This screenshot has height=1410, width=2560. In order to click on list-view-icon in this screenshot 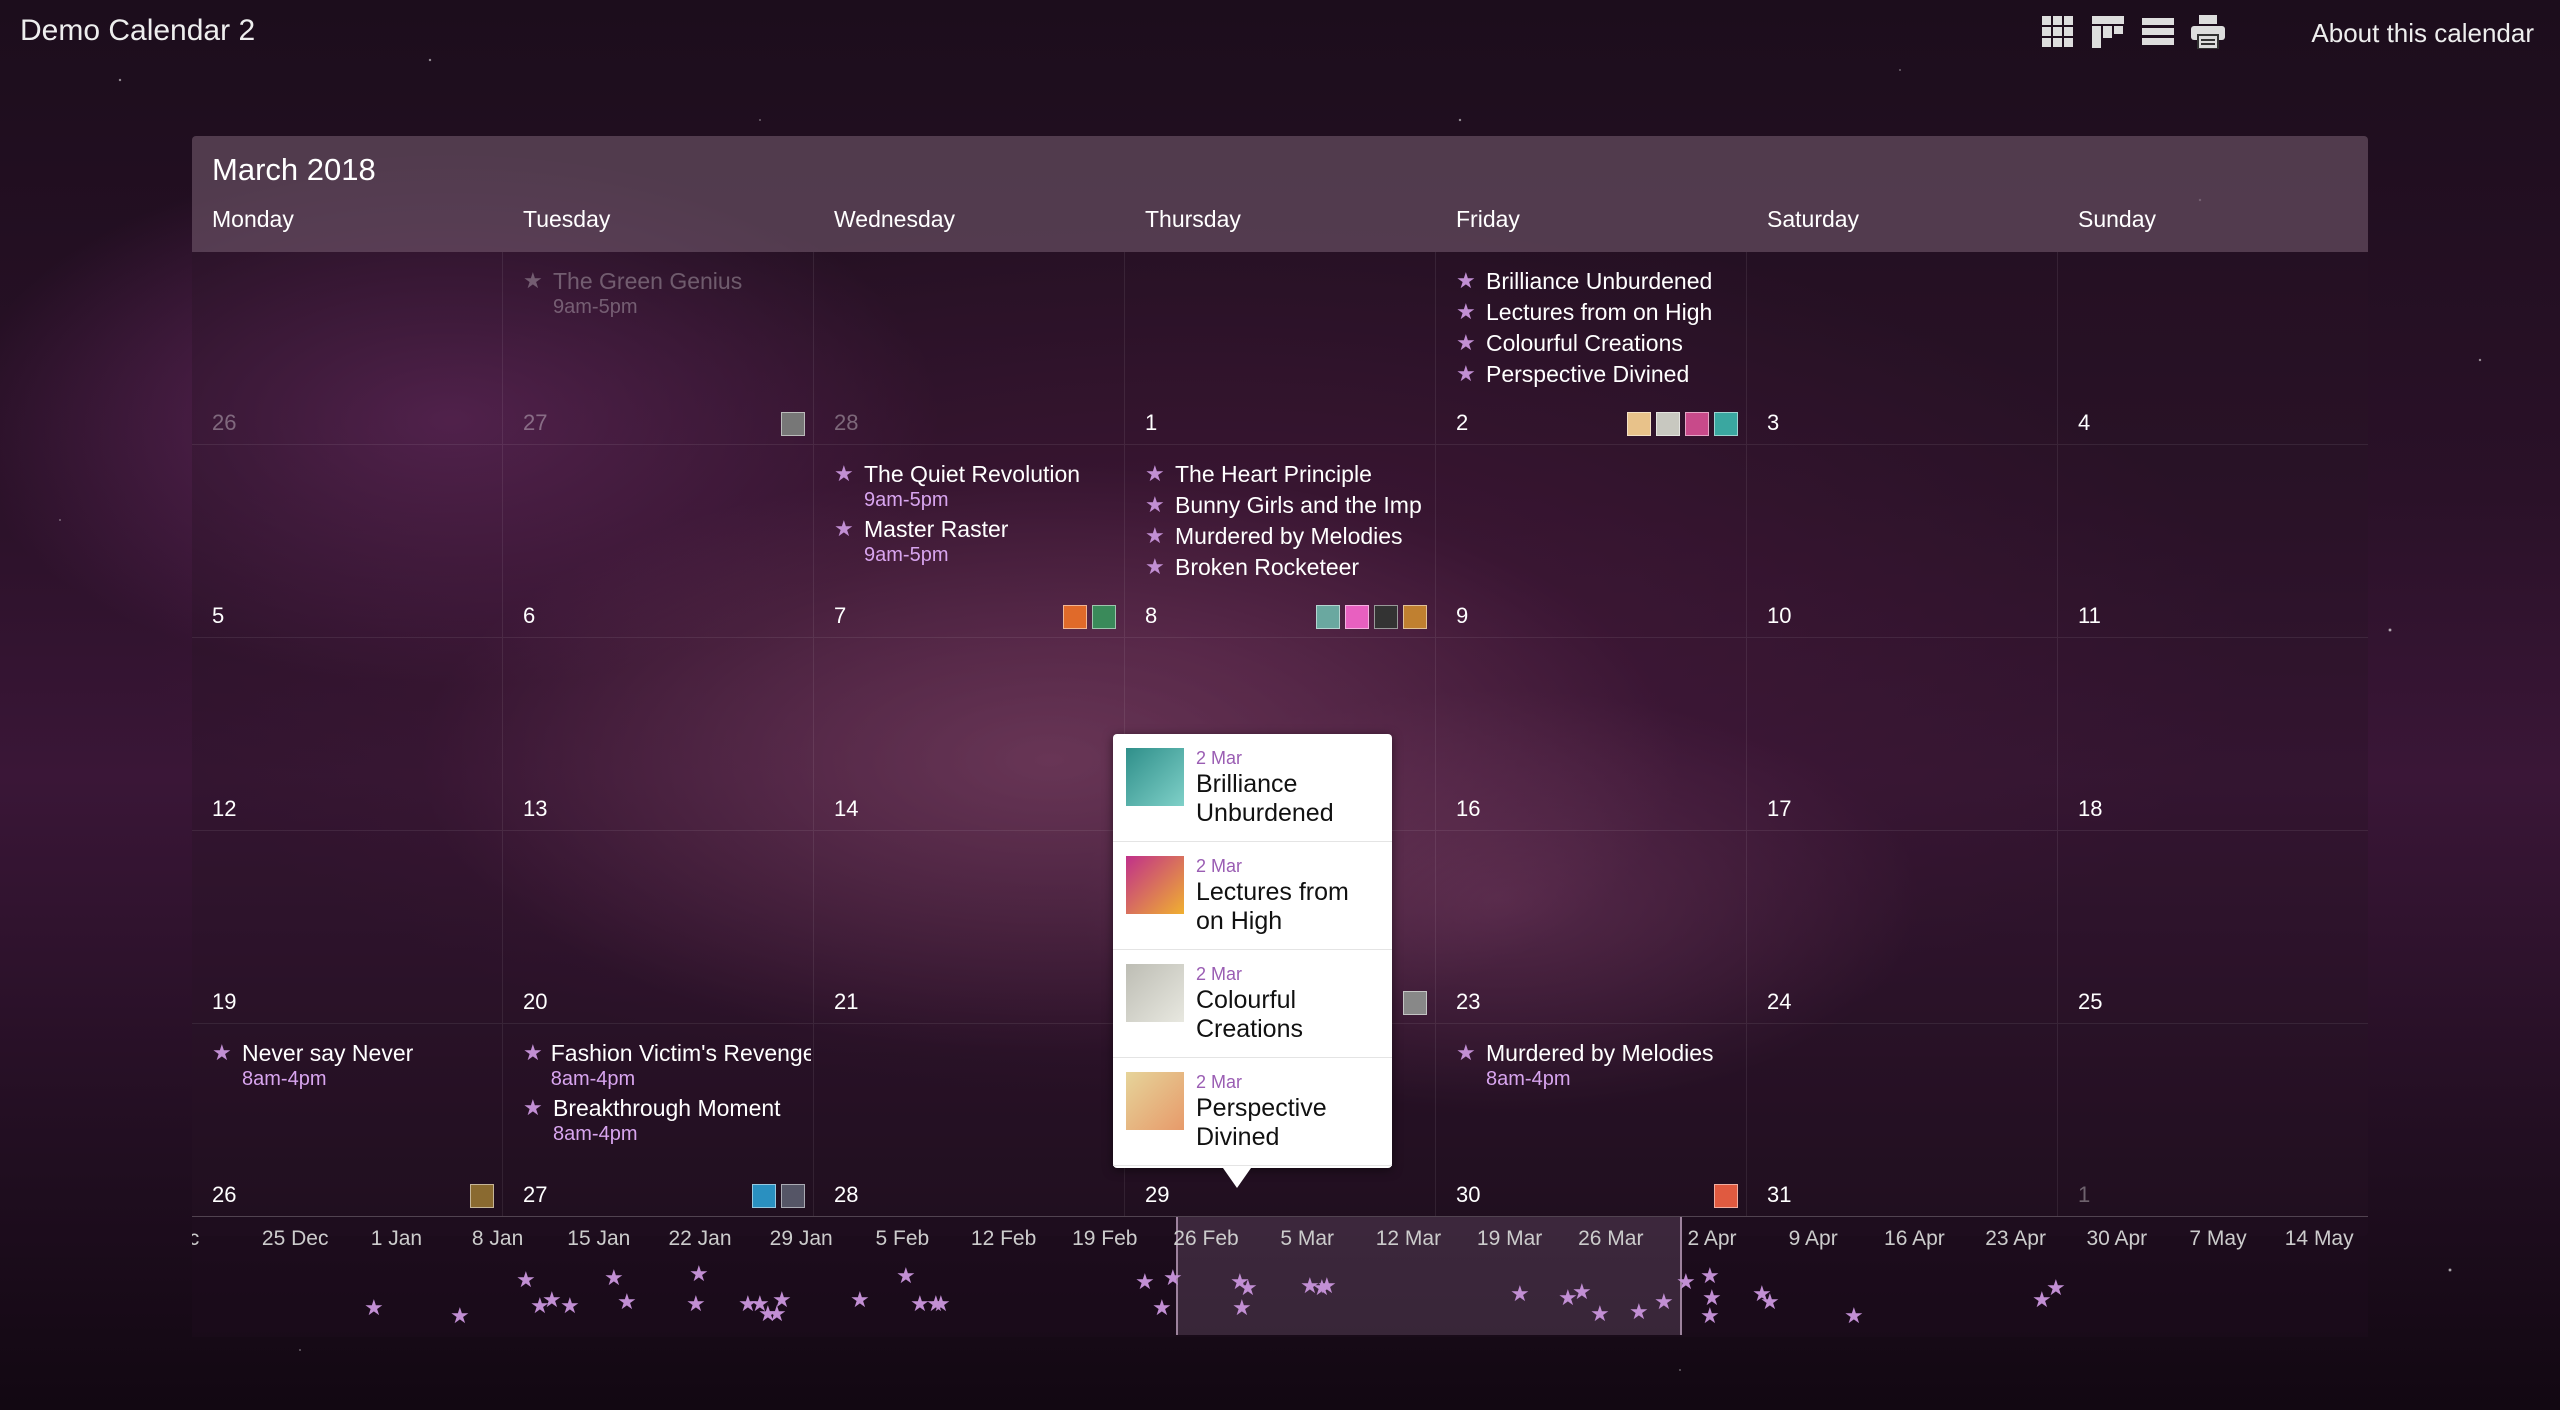, I will do `click(2158, 32)`.